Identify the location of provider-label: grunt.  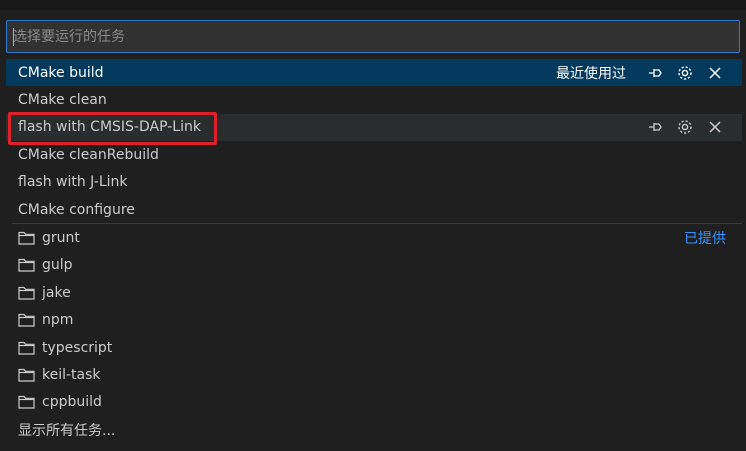
(61, 238).